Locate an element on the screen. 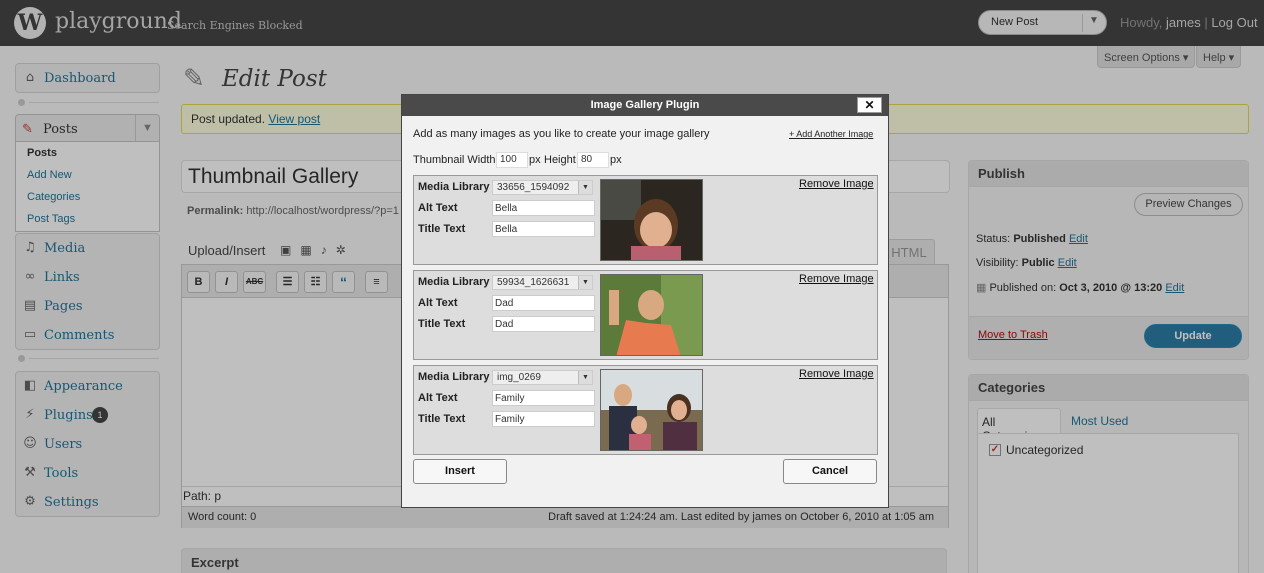 The image size is (1264, 573). title-text-input: Dad is located at coordinates (543, 324).